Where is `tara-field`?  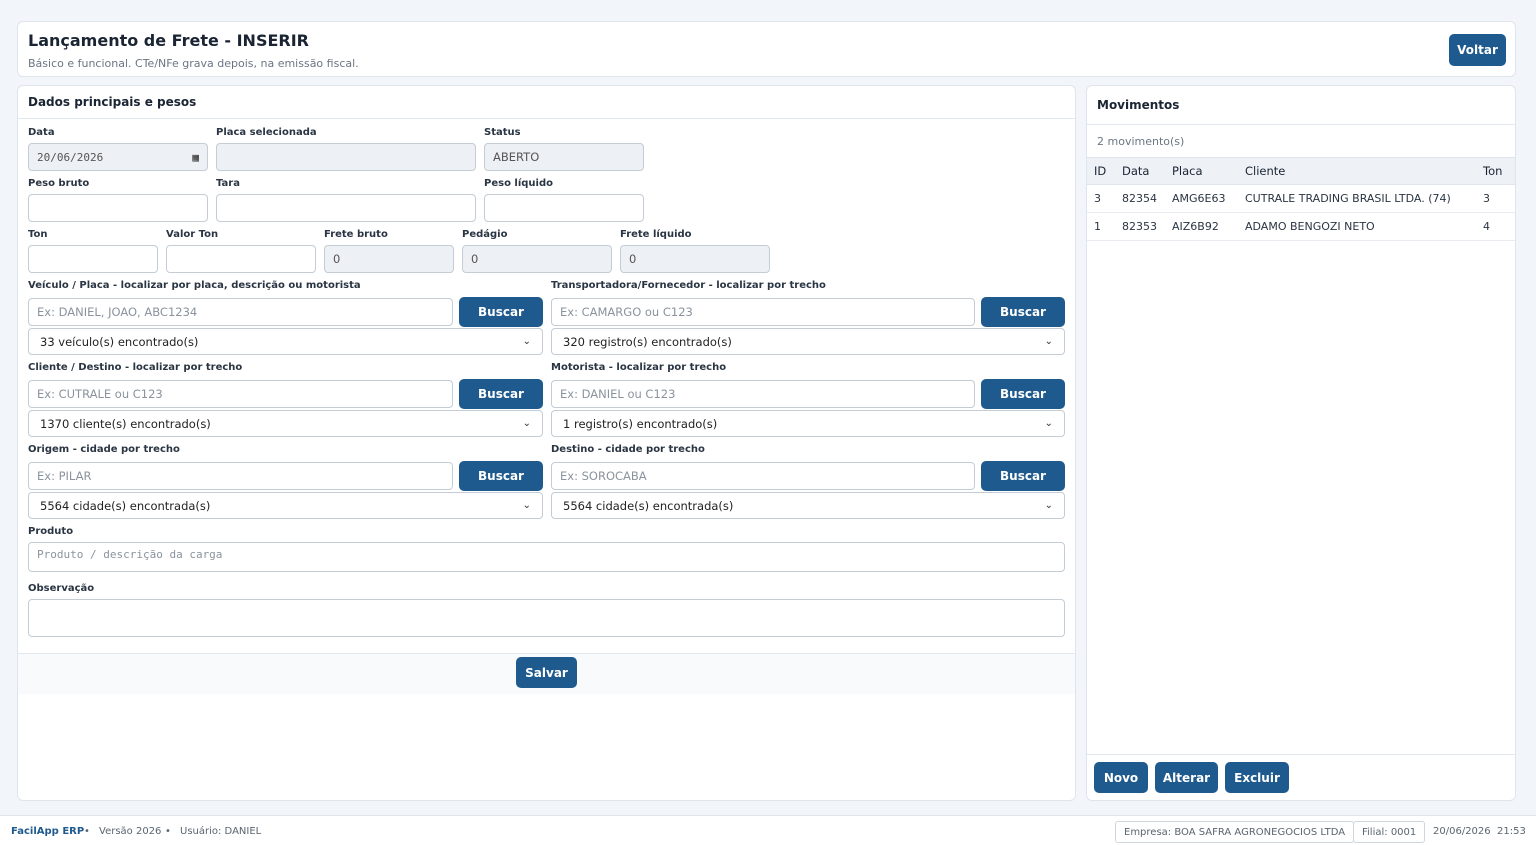 tara-field is located at coordinates (346, 208).